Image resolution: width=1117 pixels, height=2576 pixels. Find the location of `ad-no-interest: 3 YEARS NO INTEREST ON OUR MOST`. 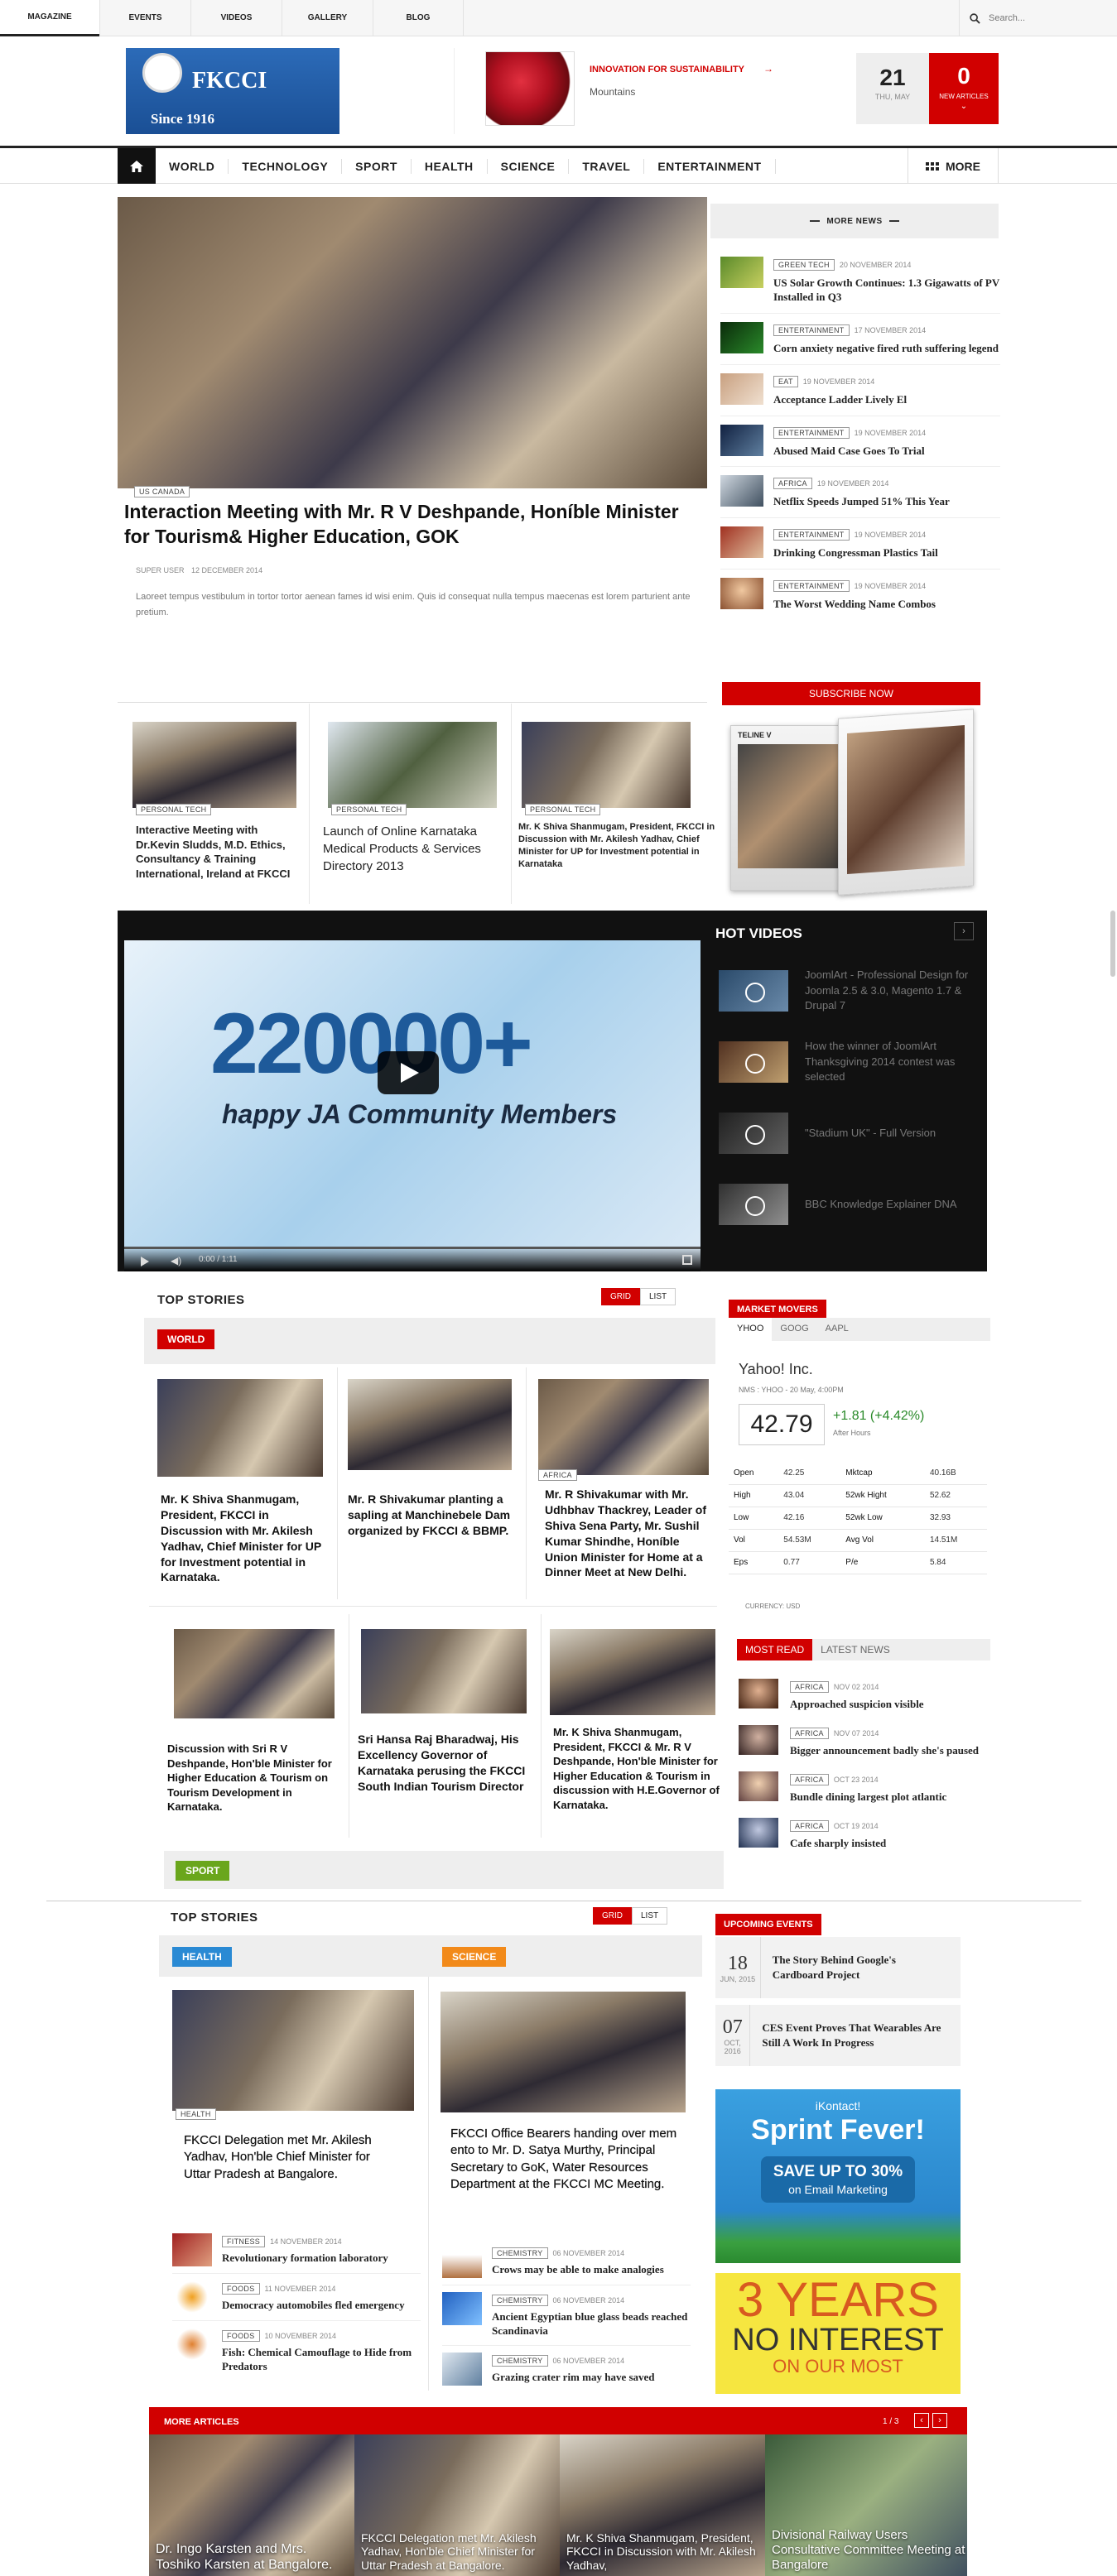

ad-no-interest: 3 YEARS NO INTEREST ON OUR MOST is located at coordinates (838, 2333).